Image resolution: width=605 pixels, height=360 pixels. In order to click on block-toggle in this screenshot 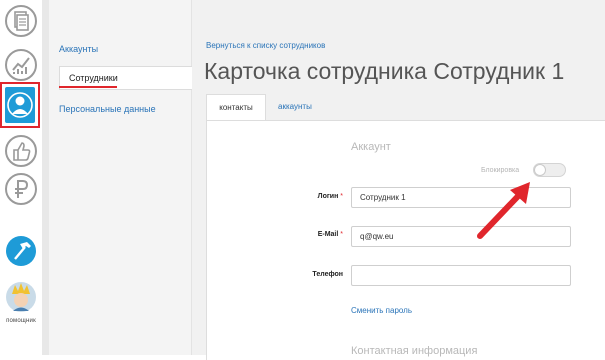, I will do `click(549, 170)`.